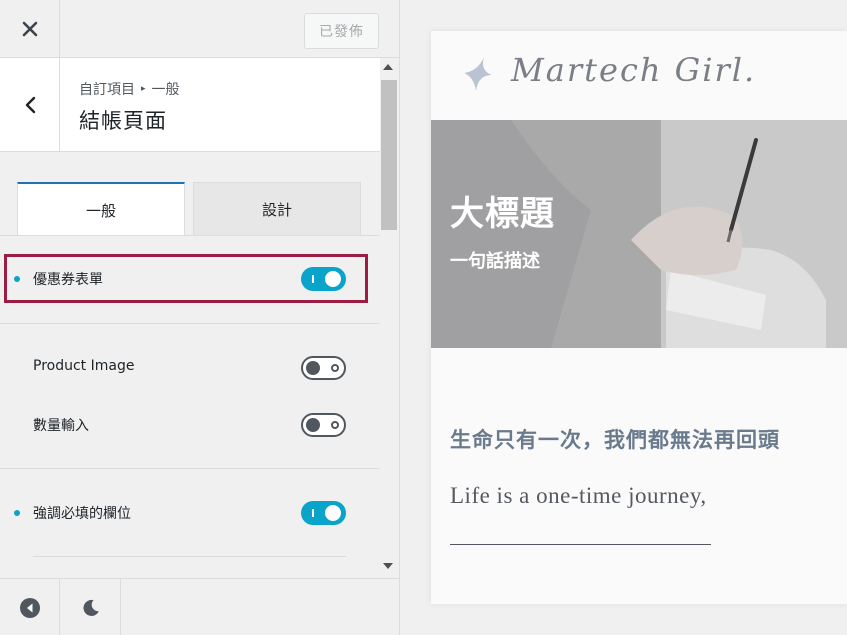 The width and height of the screenshot is (847, 635). I want to click on back-button, so click(30, 105).